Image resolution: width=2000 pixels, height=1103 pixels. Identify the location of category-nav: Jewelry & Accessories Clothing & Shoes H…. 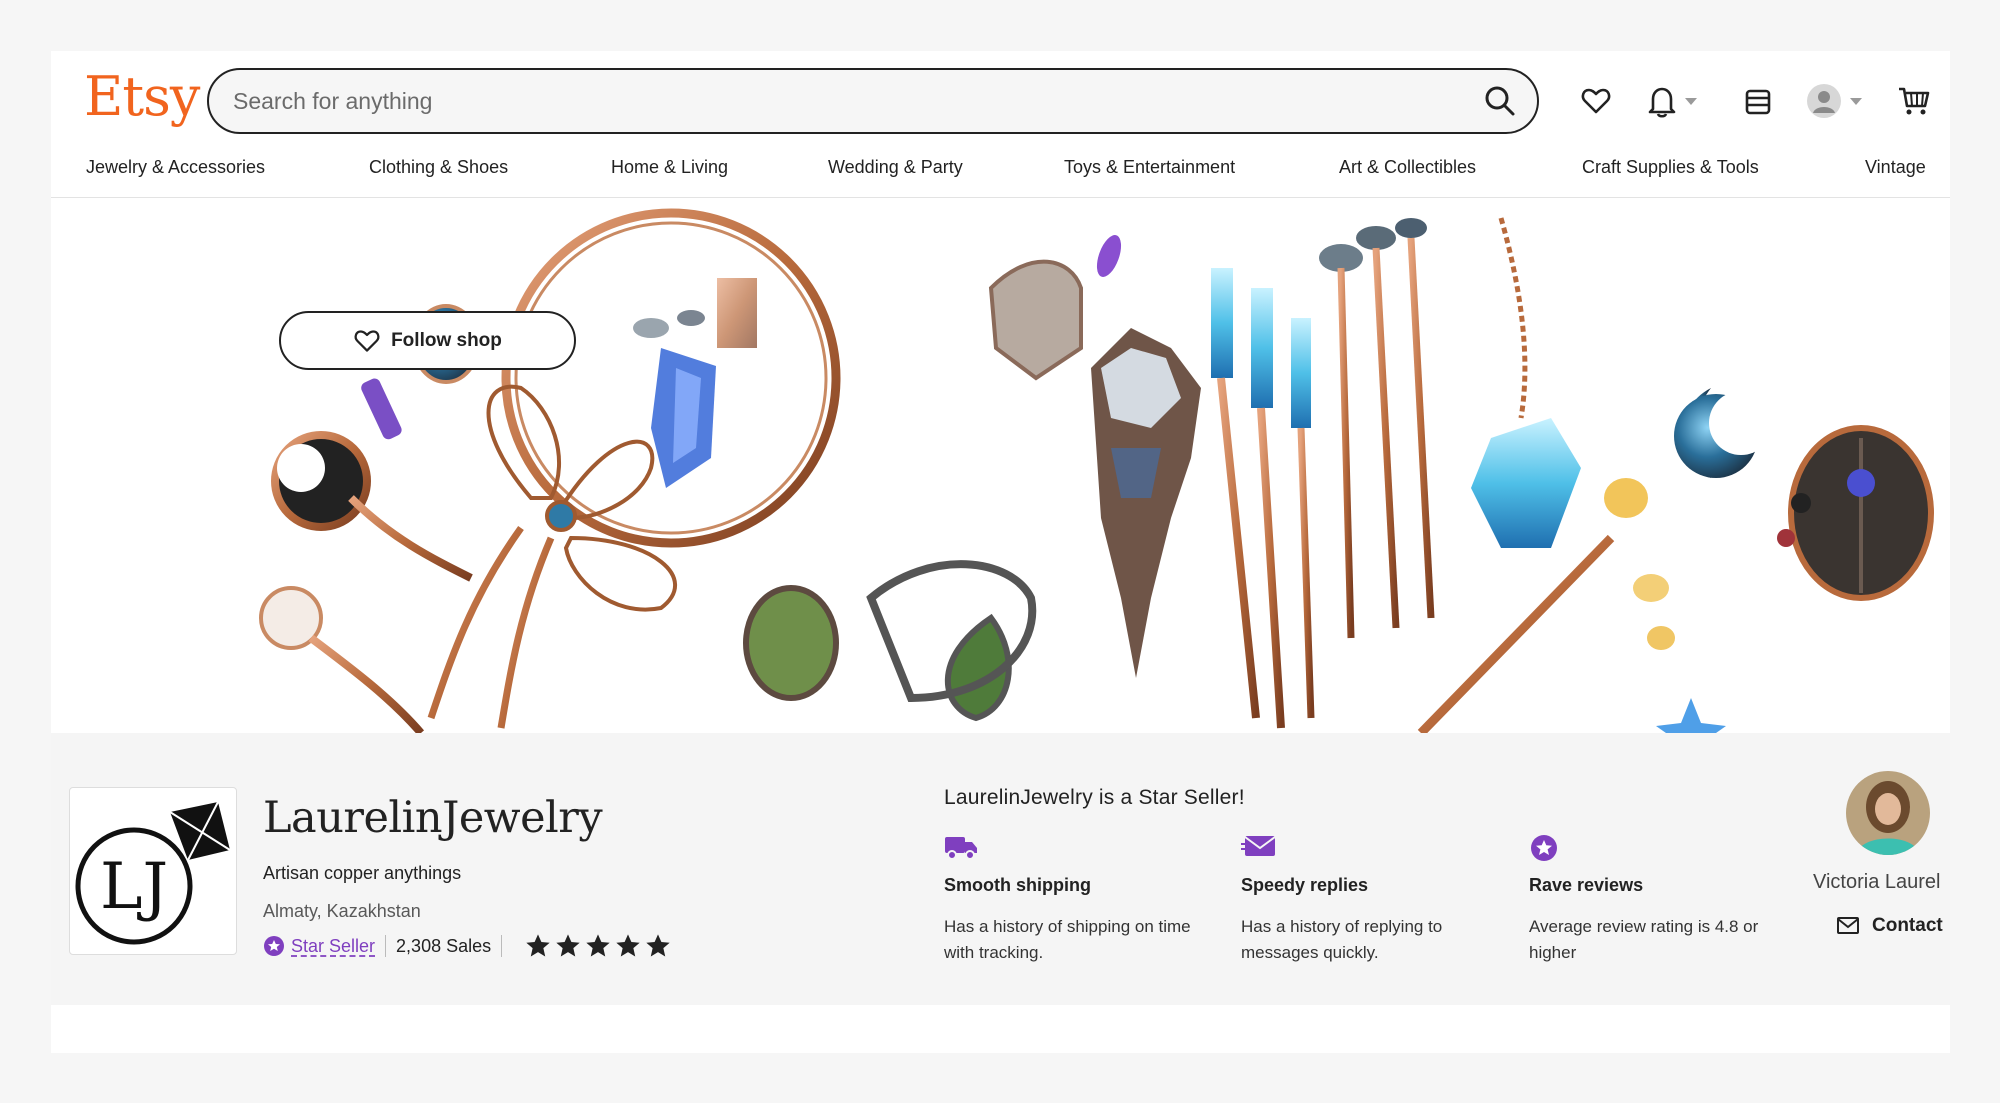
(1000, 177).